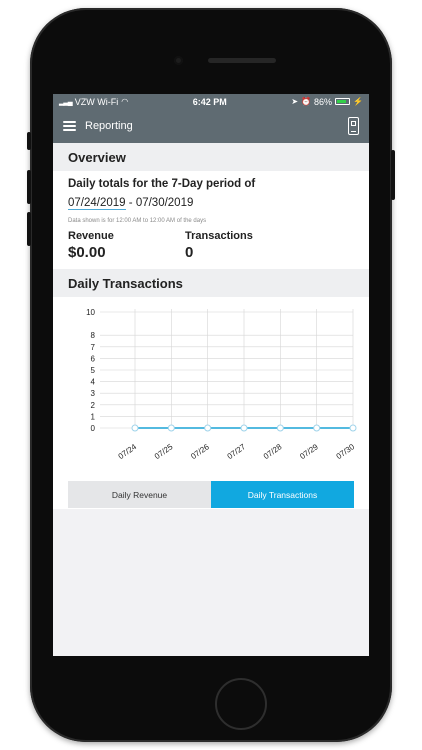 The width and height of the screenshot is (422, 750). I want to click on y-tick-label: 10, so click(90, 312).